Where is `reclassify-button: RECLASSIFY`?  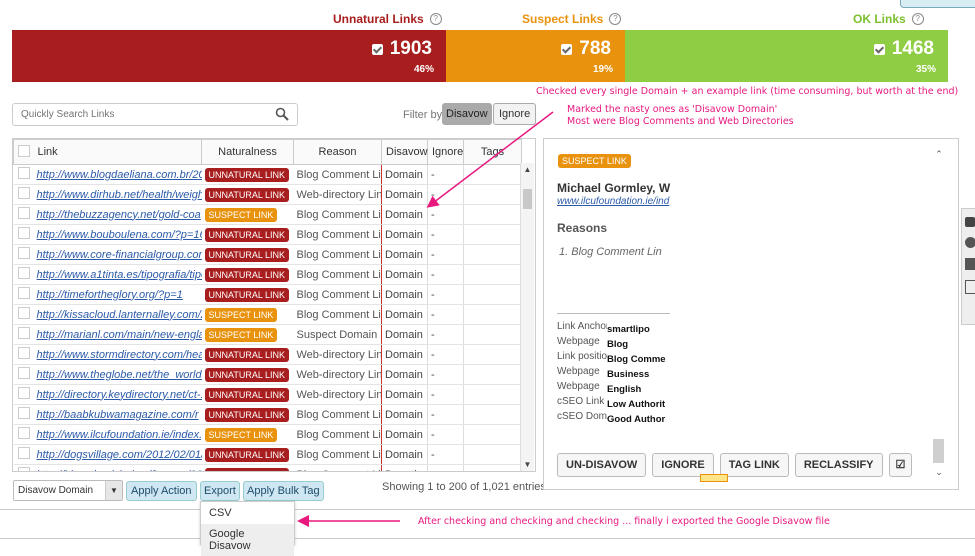 reclassify-button: RECLASSIFY is located at coordinates (838, 465).